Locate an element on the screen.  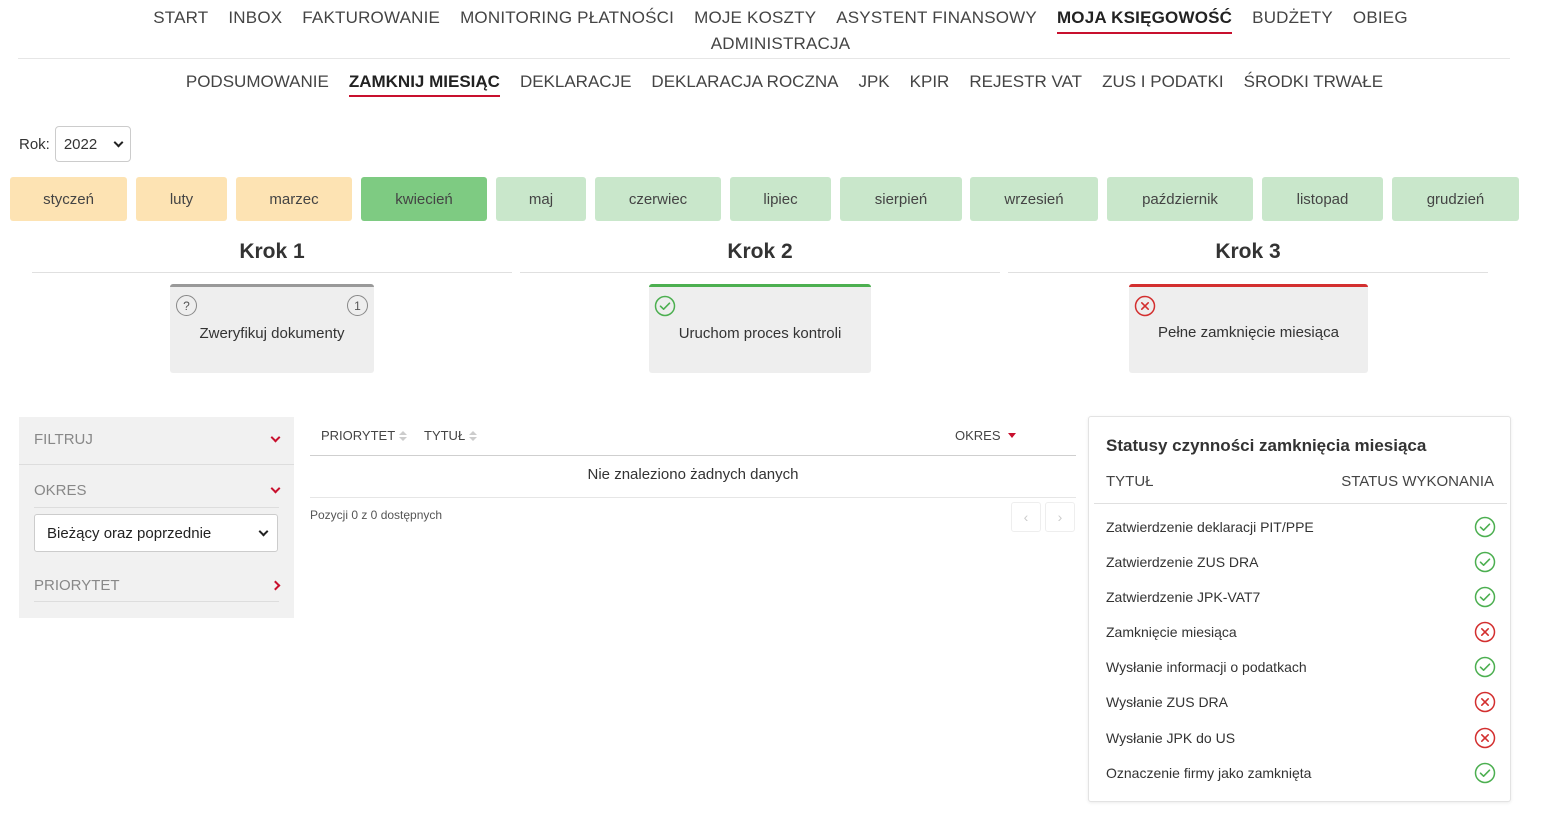
okres-value: Bieżący oraz poprzednie is located at coordinates (129, 533).